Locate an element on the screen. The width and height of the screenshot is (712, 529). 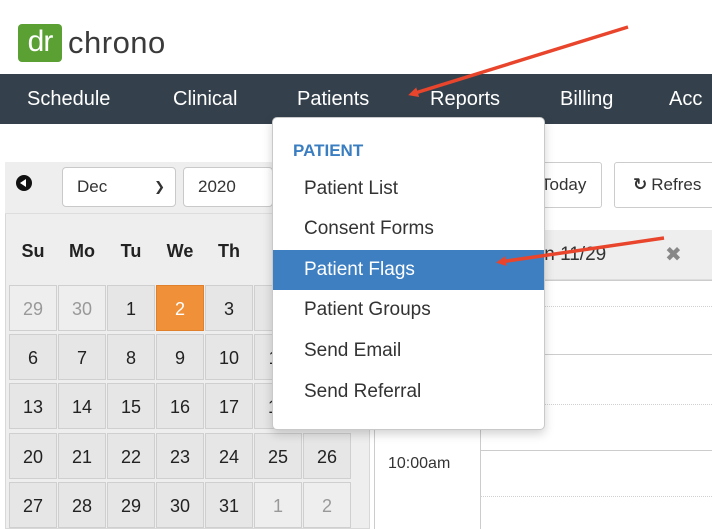
nav-billing: Billing is located at coordinates (586, 99).